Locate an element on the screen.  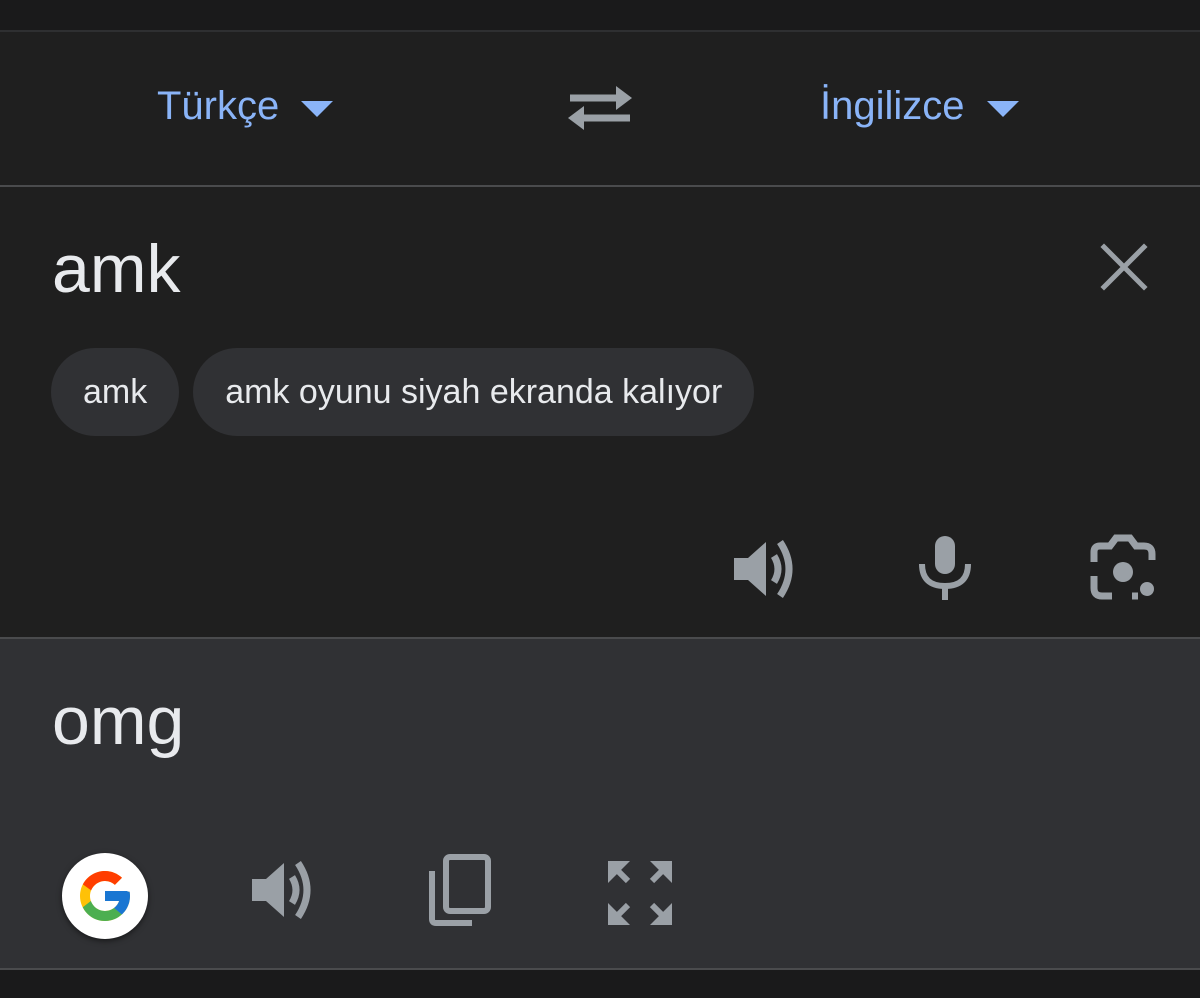
google-logo-icon is located at coordinates (105, 896).